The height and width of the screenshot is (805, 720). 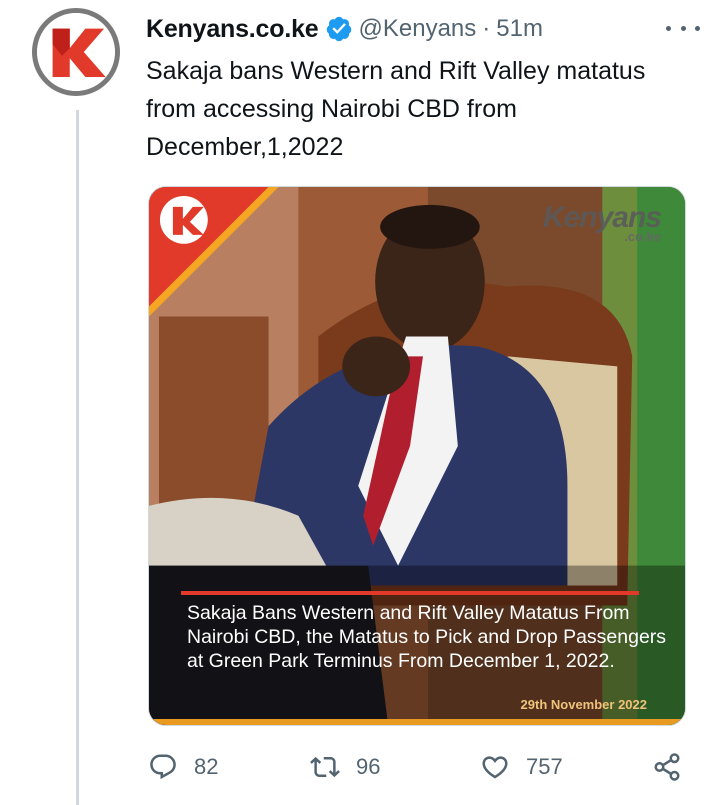 What do you see at coordinates (683, 28) in the screenshot?
I see `more-icon` at bounding box center [683, 28].